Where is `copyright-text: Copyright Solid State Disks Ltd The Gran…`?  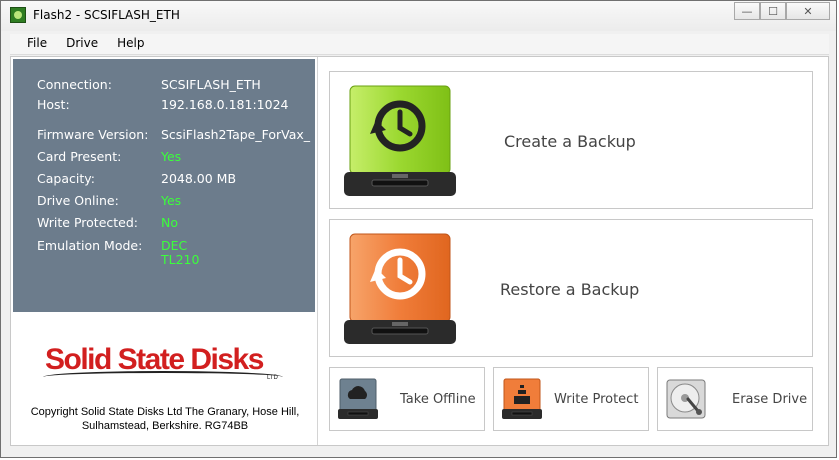 copyright-text: Copyright Solid State Disks Ltd The Gran… is located at coordinates (165, 419).